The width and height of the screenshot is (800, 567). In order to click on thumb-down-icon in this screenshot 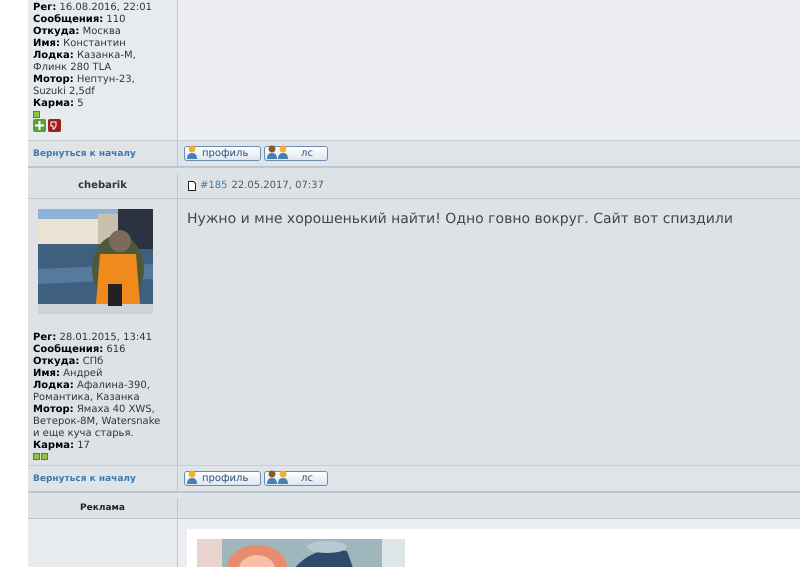, I will do `click(54, 125)`.